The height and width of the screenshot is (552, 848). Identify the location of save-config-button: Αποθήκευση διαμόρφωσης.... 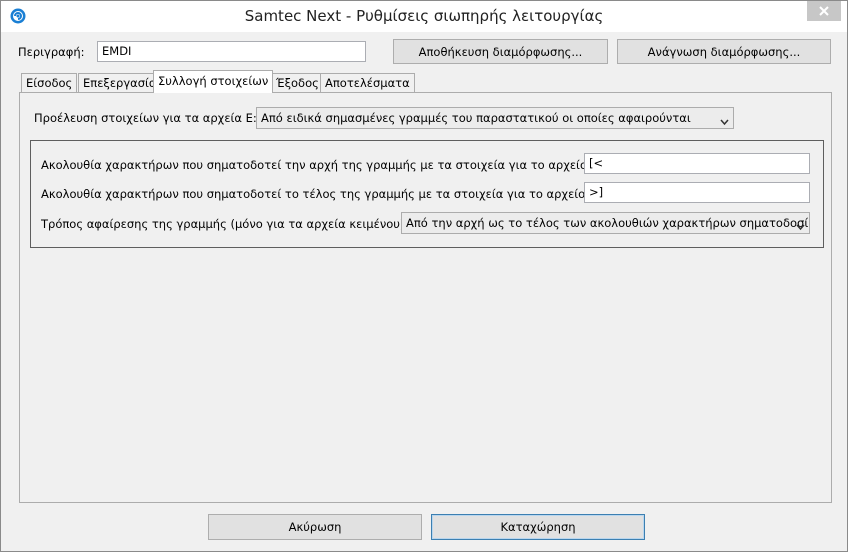
(500, 51).